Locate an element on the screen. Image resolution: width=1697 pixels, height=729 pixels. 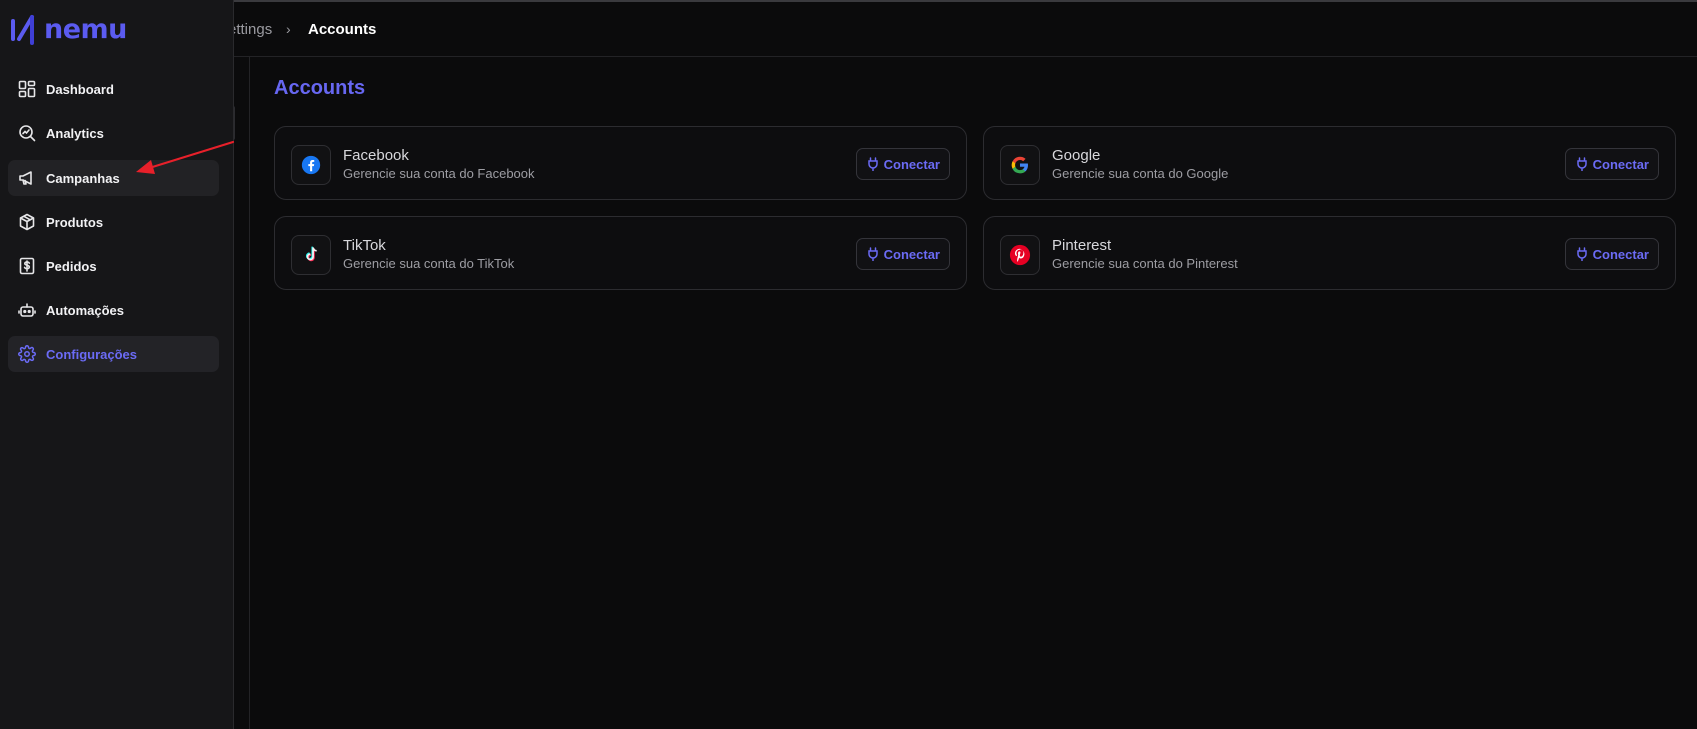
sidebar-item-produtos: Produtos is located at coordinates (113, 222).